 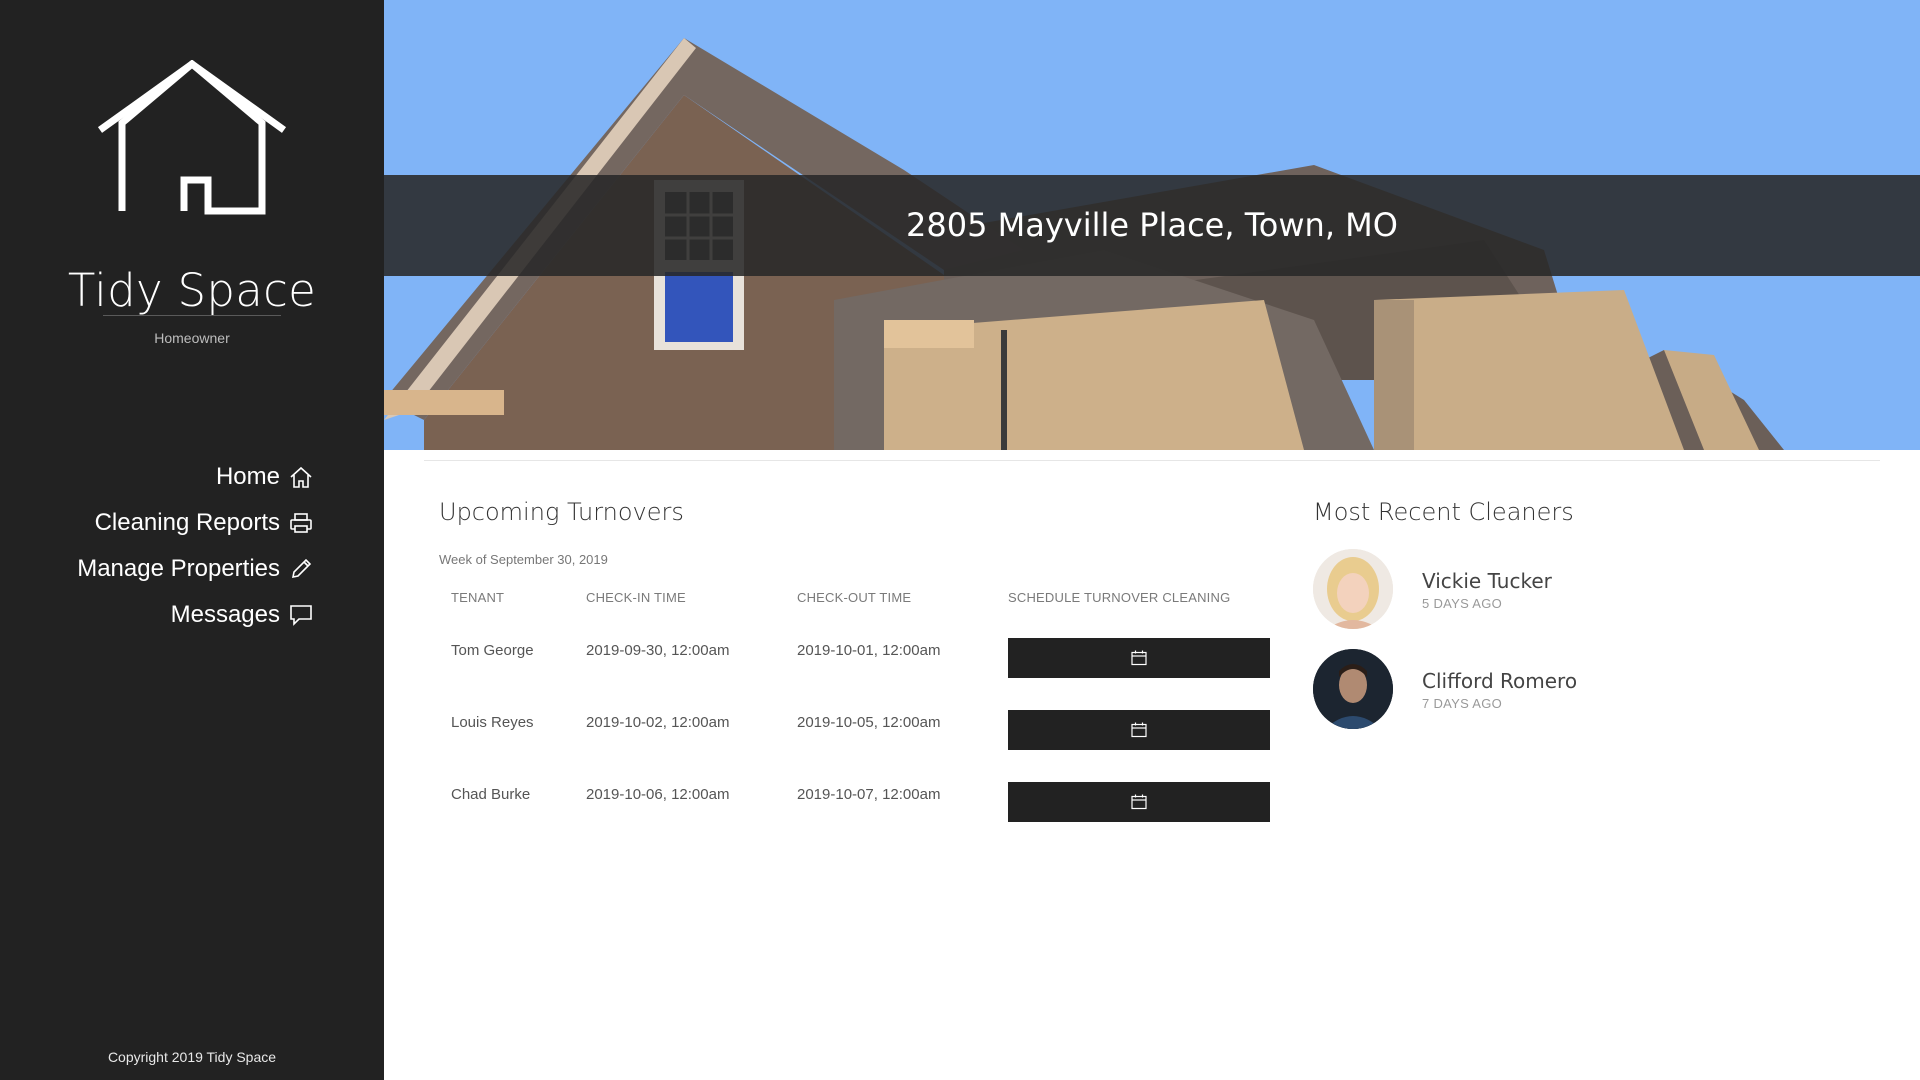 What do you see at coordinates (192, 315) in the screenshot?
I see `brand-underline` at bounding box center [192, 315].